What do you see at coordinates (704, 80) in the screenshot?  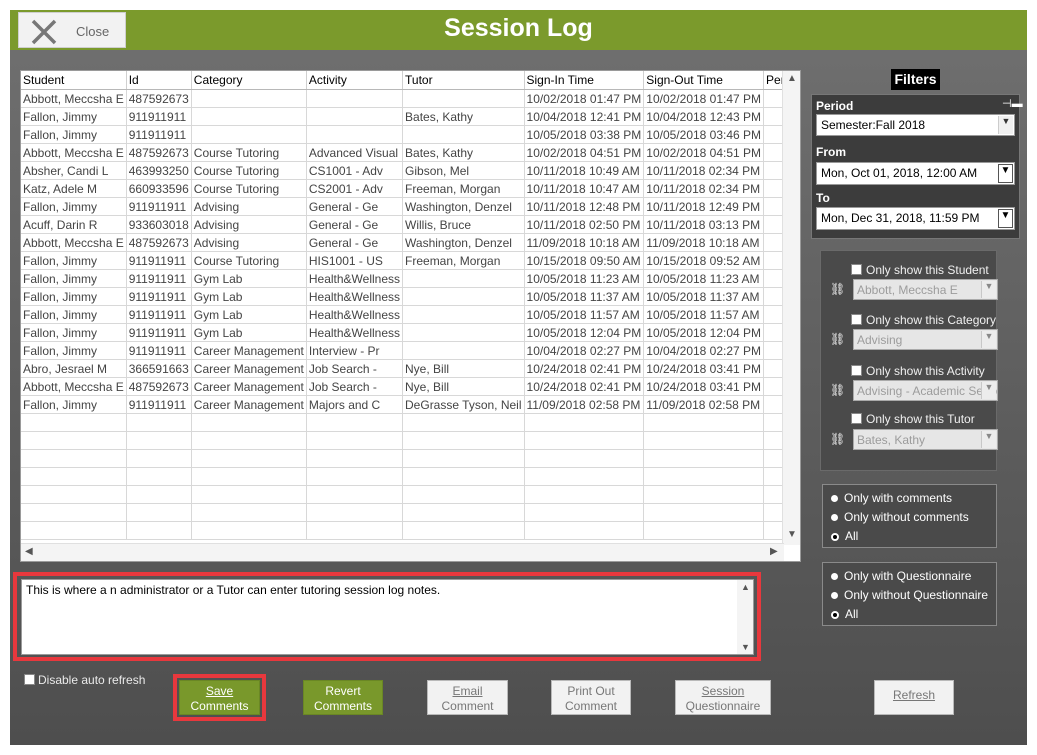 I see `column-header: Sign-Out Time` at bounding box center [704, 80].